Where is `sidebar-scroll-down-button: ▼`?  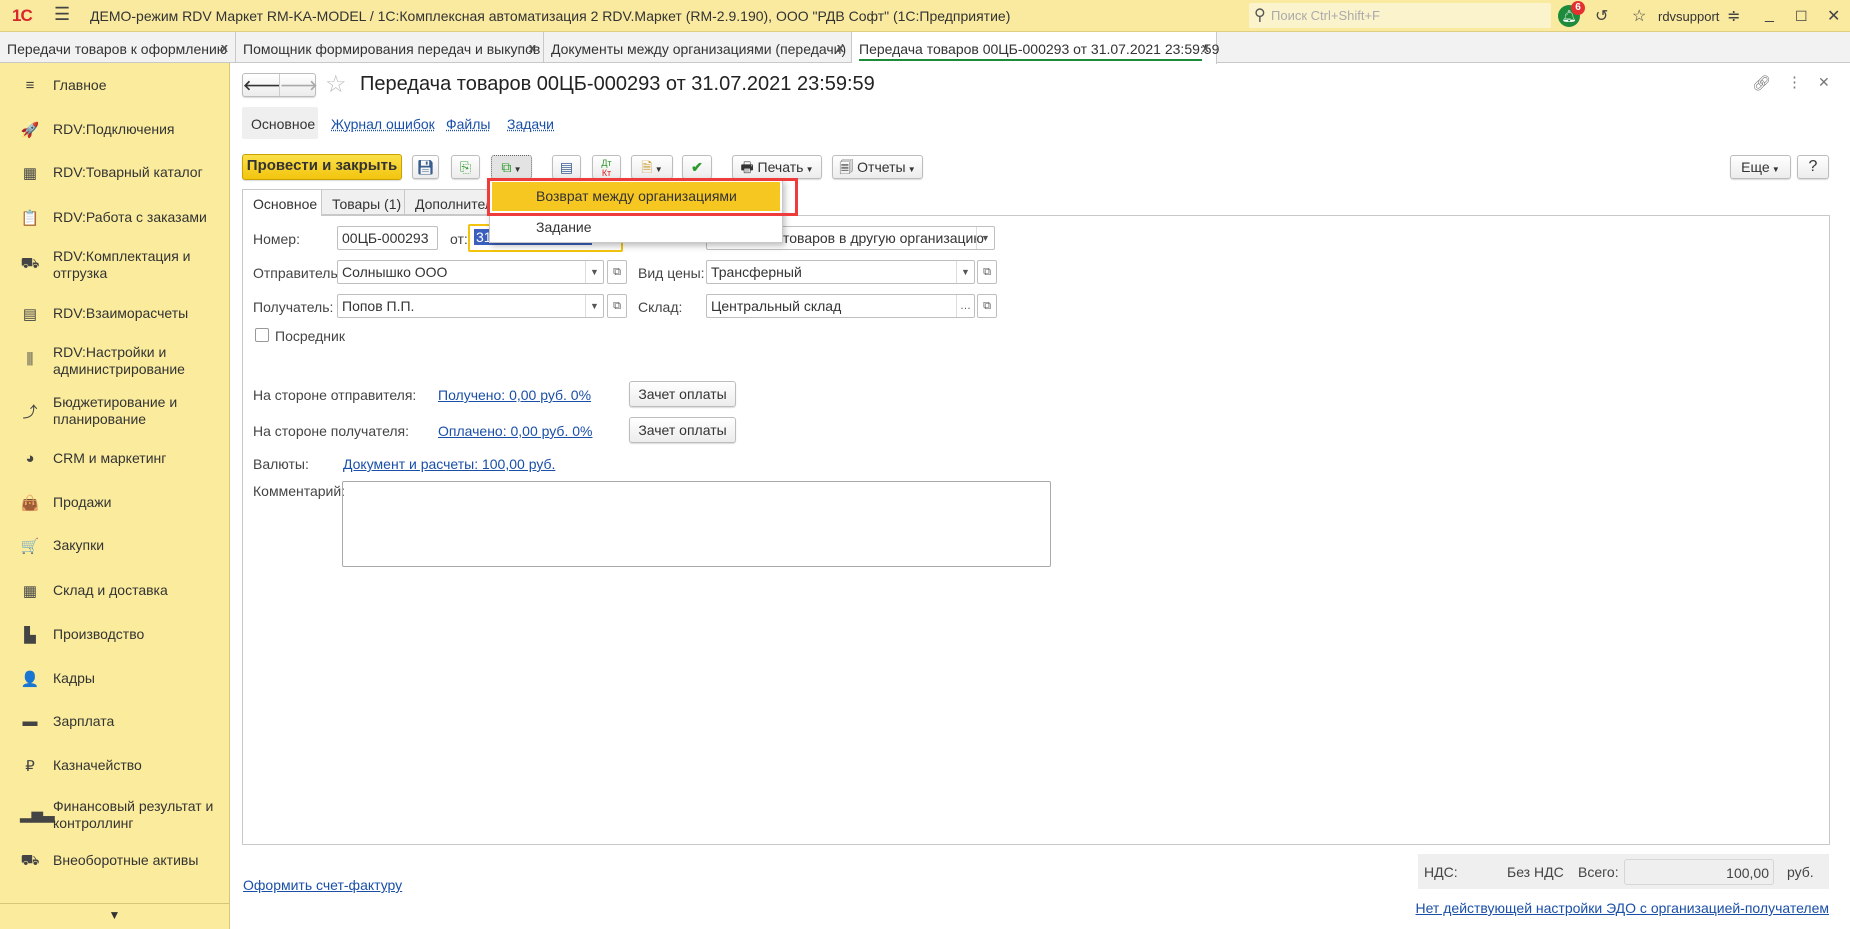
sidebar-scroll-down-button: ▼ is located at coordinates (114, 916).